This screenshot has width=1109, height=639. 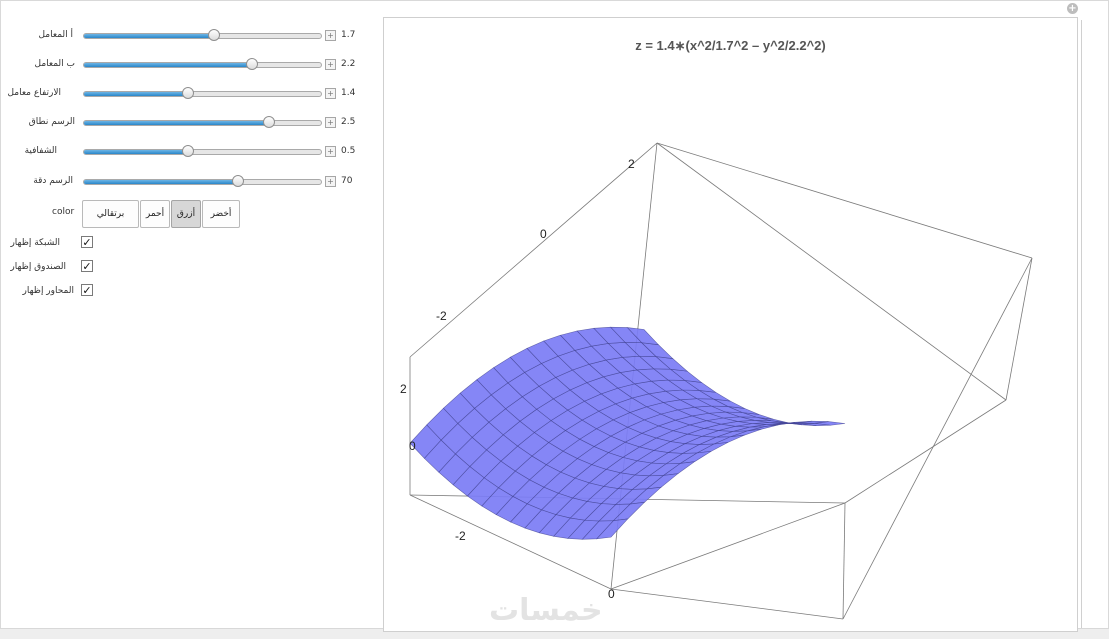 What do you see at coordinates (136, 152) in the screenshot?
I see `opacity-slider-fill` at bounding box center [136, 152].